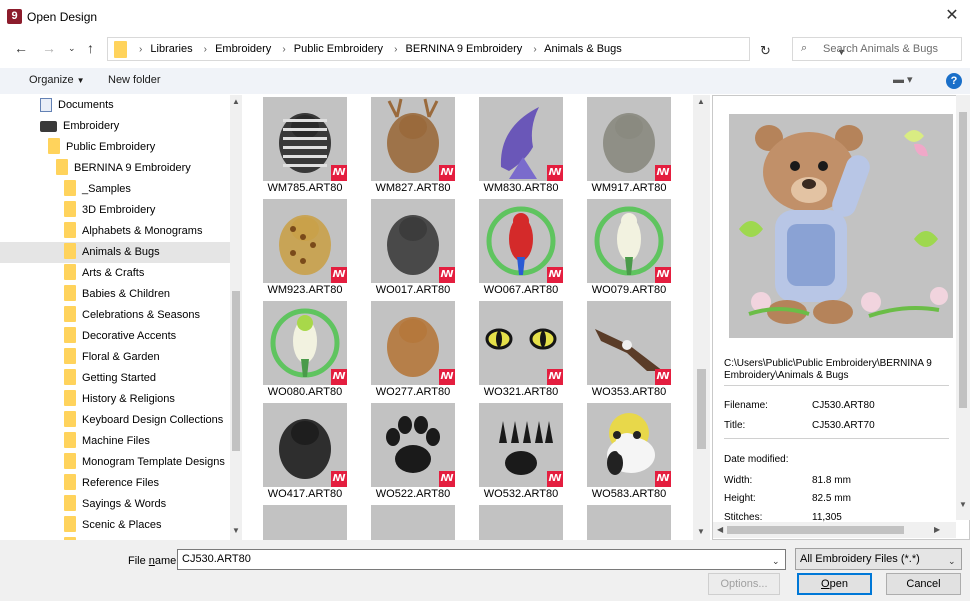  I want to click on tree-item: Alphabets & Monograms, so click(115, 231).